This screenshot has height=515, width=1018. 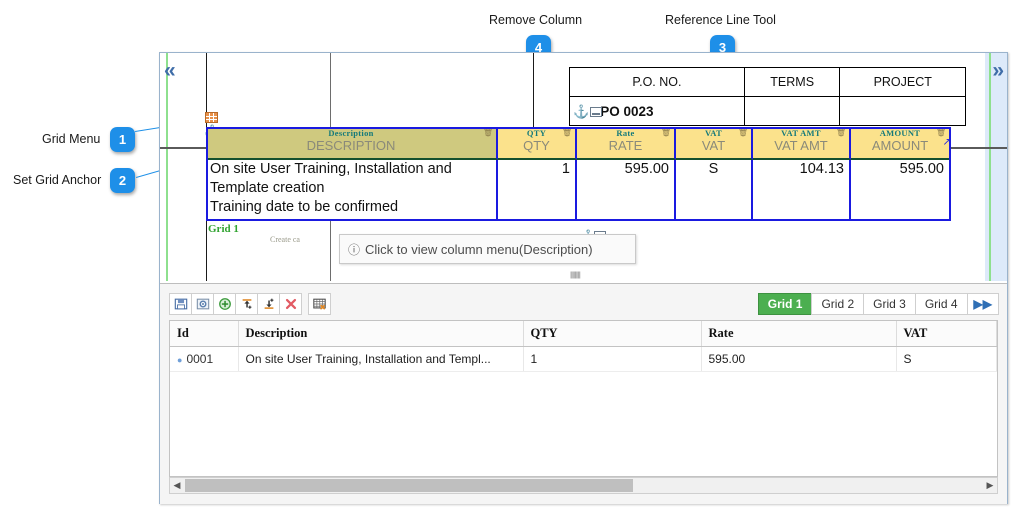 I want to click on cell-id: ● 0001, so click(x=204, y=359).